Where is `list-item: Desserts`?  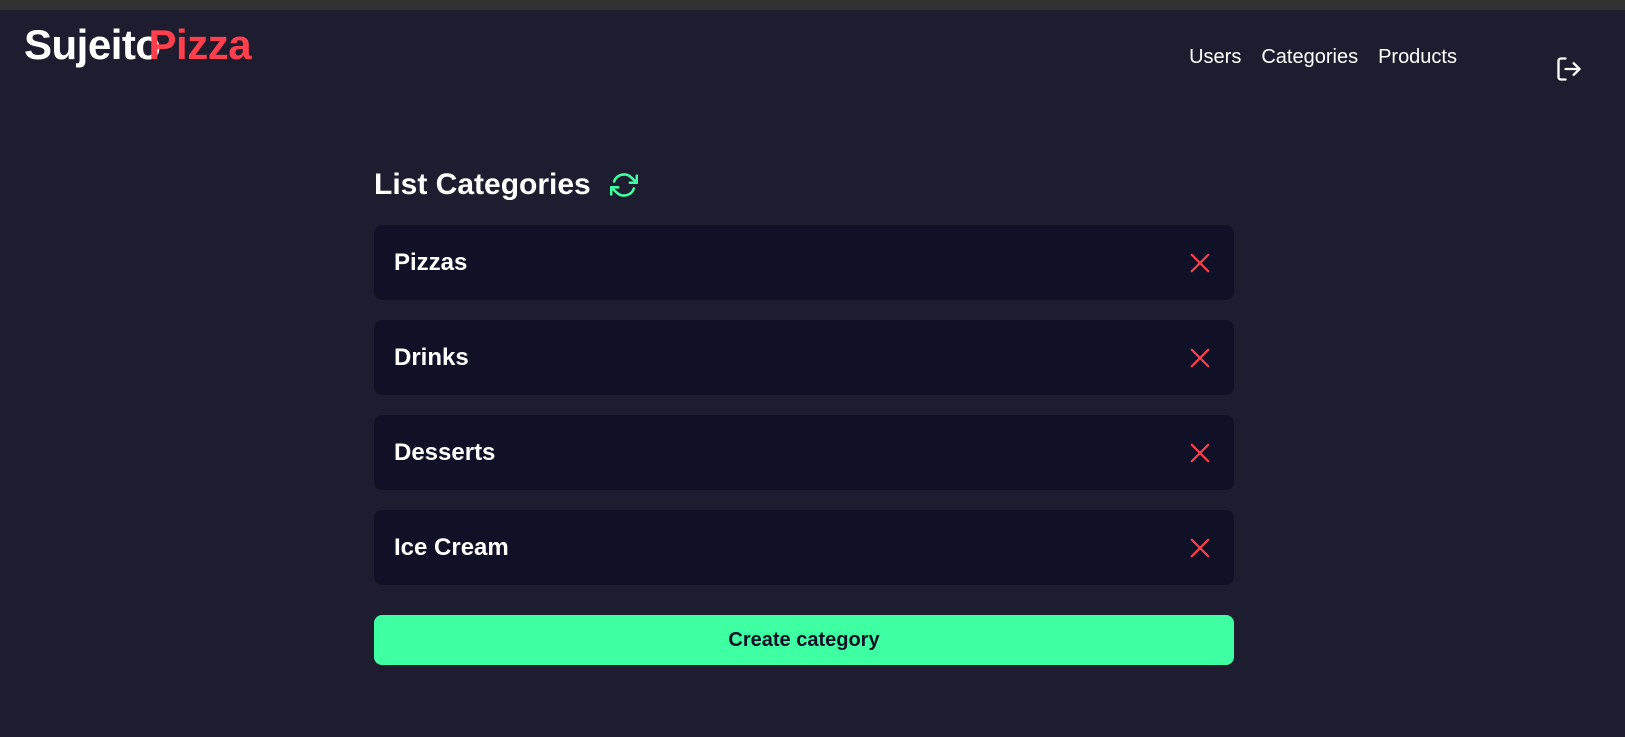
list-item: Desserts is located at coordinates (804, 452).